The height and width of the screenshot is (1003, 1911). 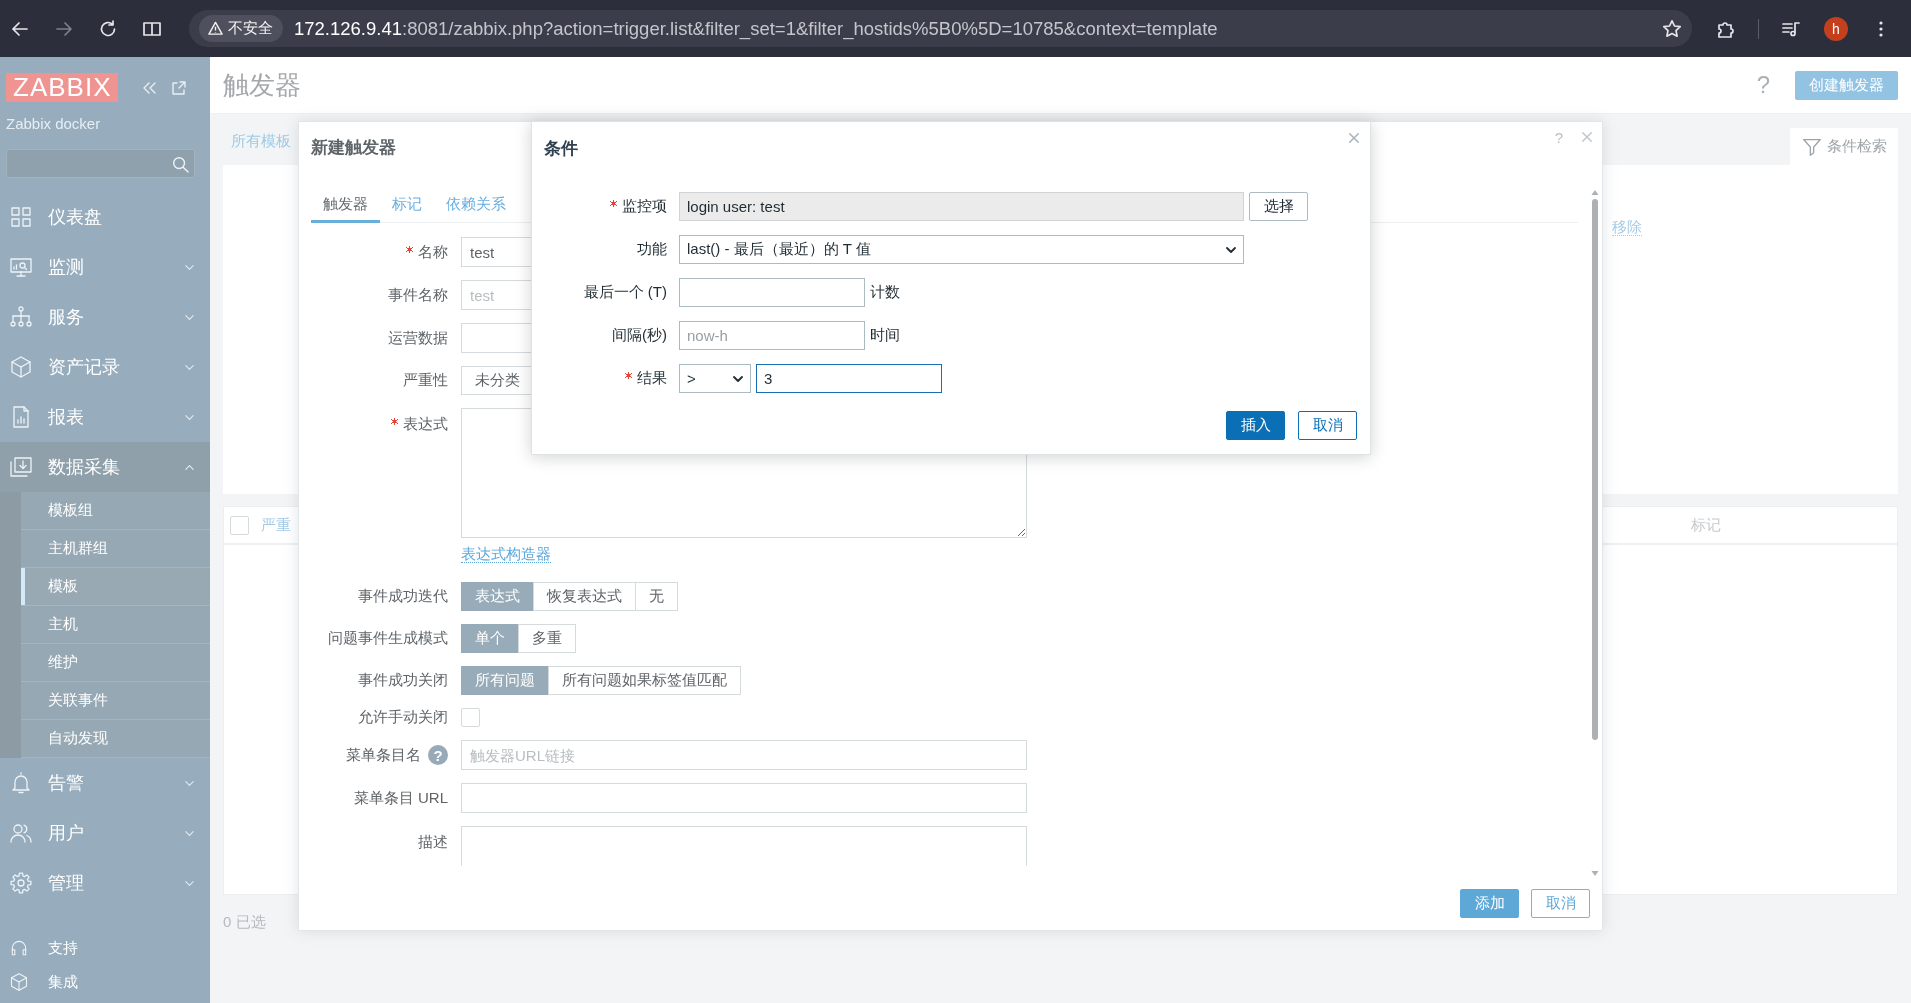 I want to click on dialog-title: 新建触发器, so click(x=353, y=148).